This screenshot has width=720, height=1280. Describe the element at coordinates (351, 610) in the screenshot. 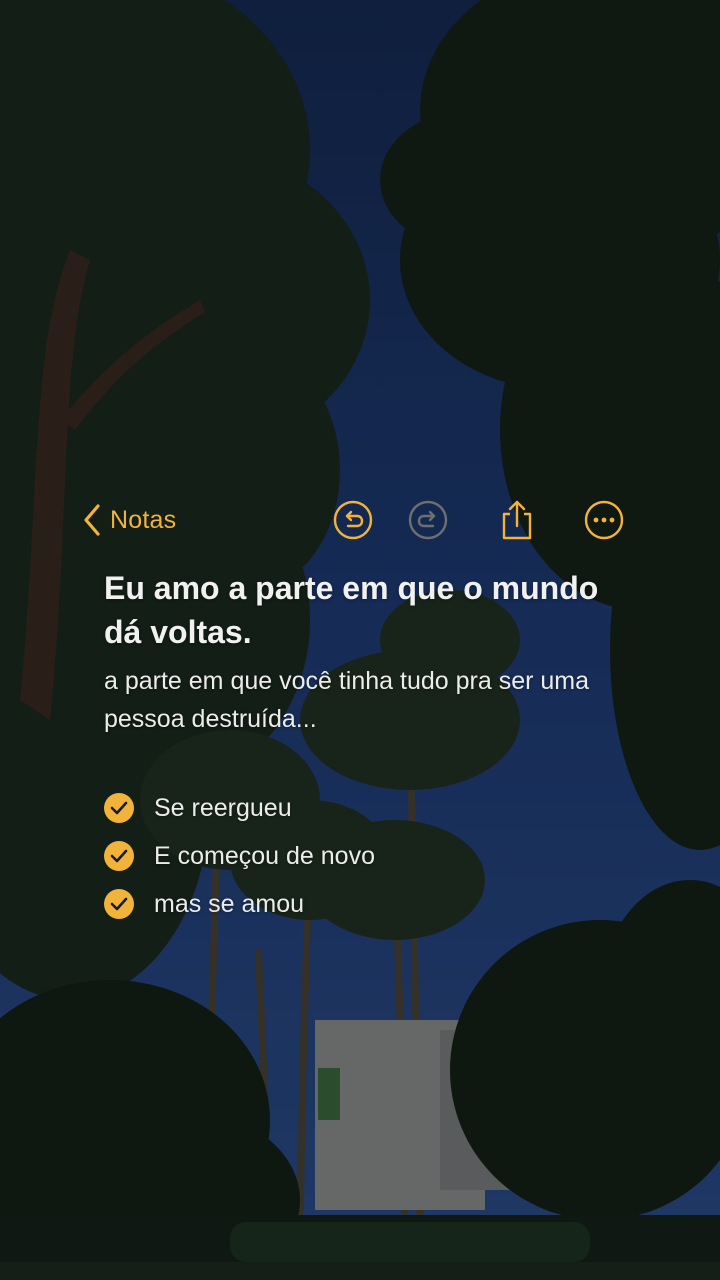

I see `note-title: Eu amo a parte em que o mundo dá voltas.` at that location.